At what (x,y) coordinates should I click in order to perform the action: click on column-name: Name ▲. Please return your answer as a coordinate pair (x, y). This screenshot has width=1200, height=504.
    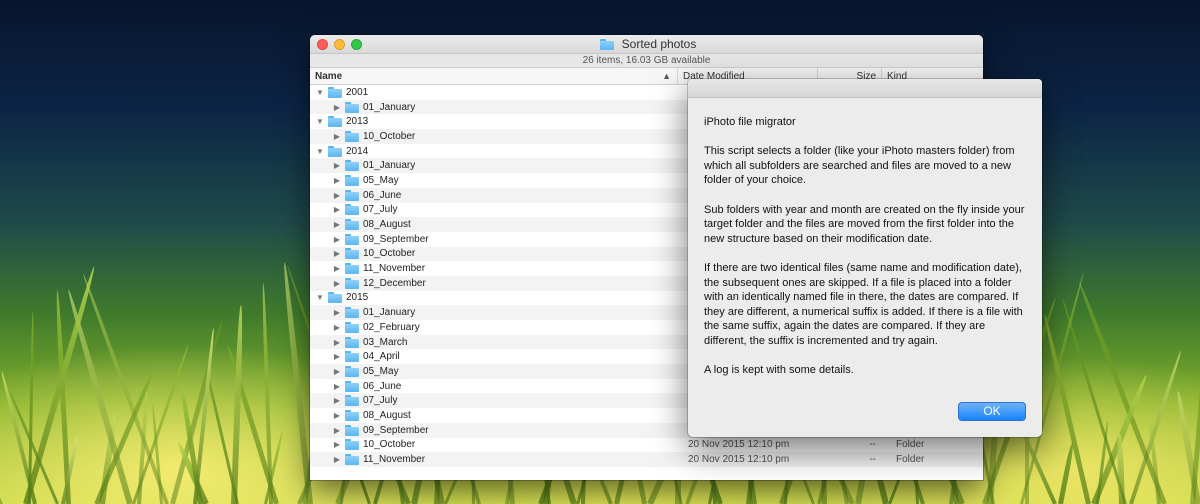
    Looking at the image, I should click on (494, 76).